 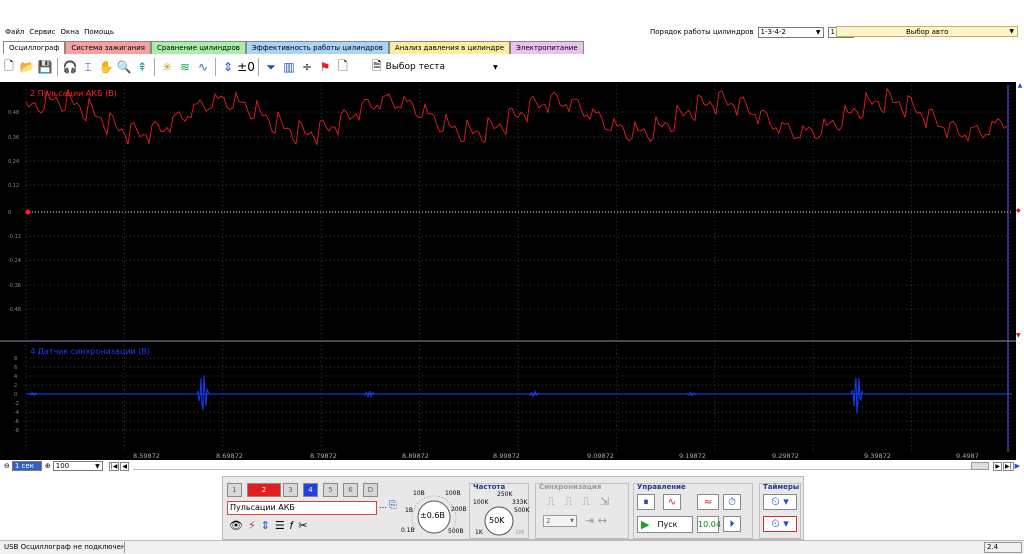 I want to click on channel-button-2: 2, so click(x=264, y=490).